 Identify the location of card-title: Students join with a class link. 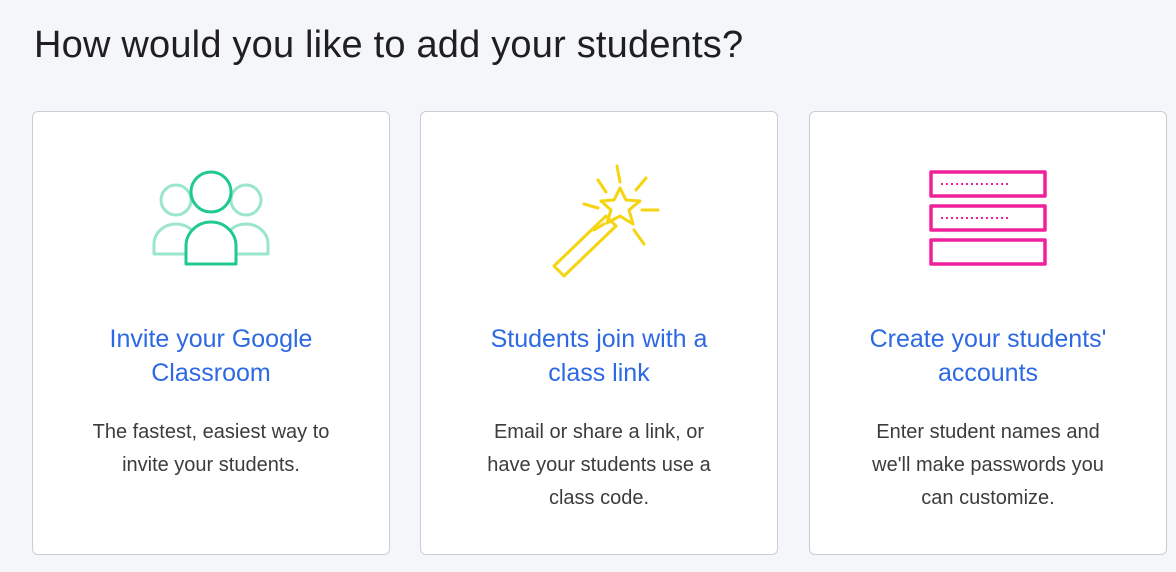
(599, 356).